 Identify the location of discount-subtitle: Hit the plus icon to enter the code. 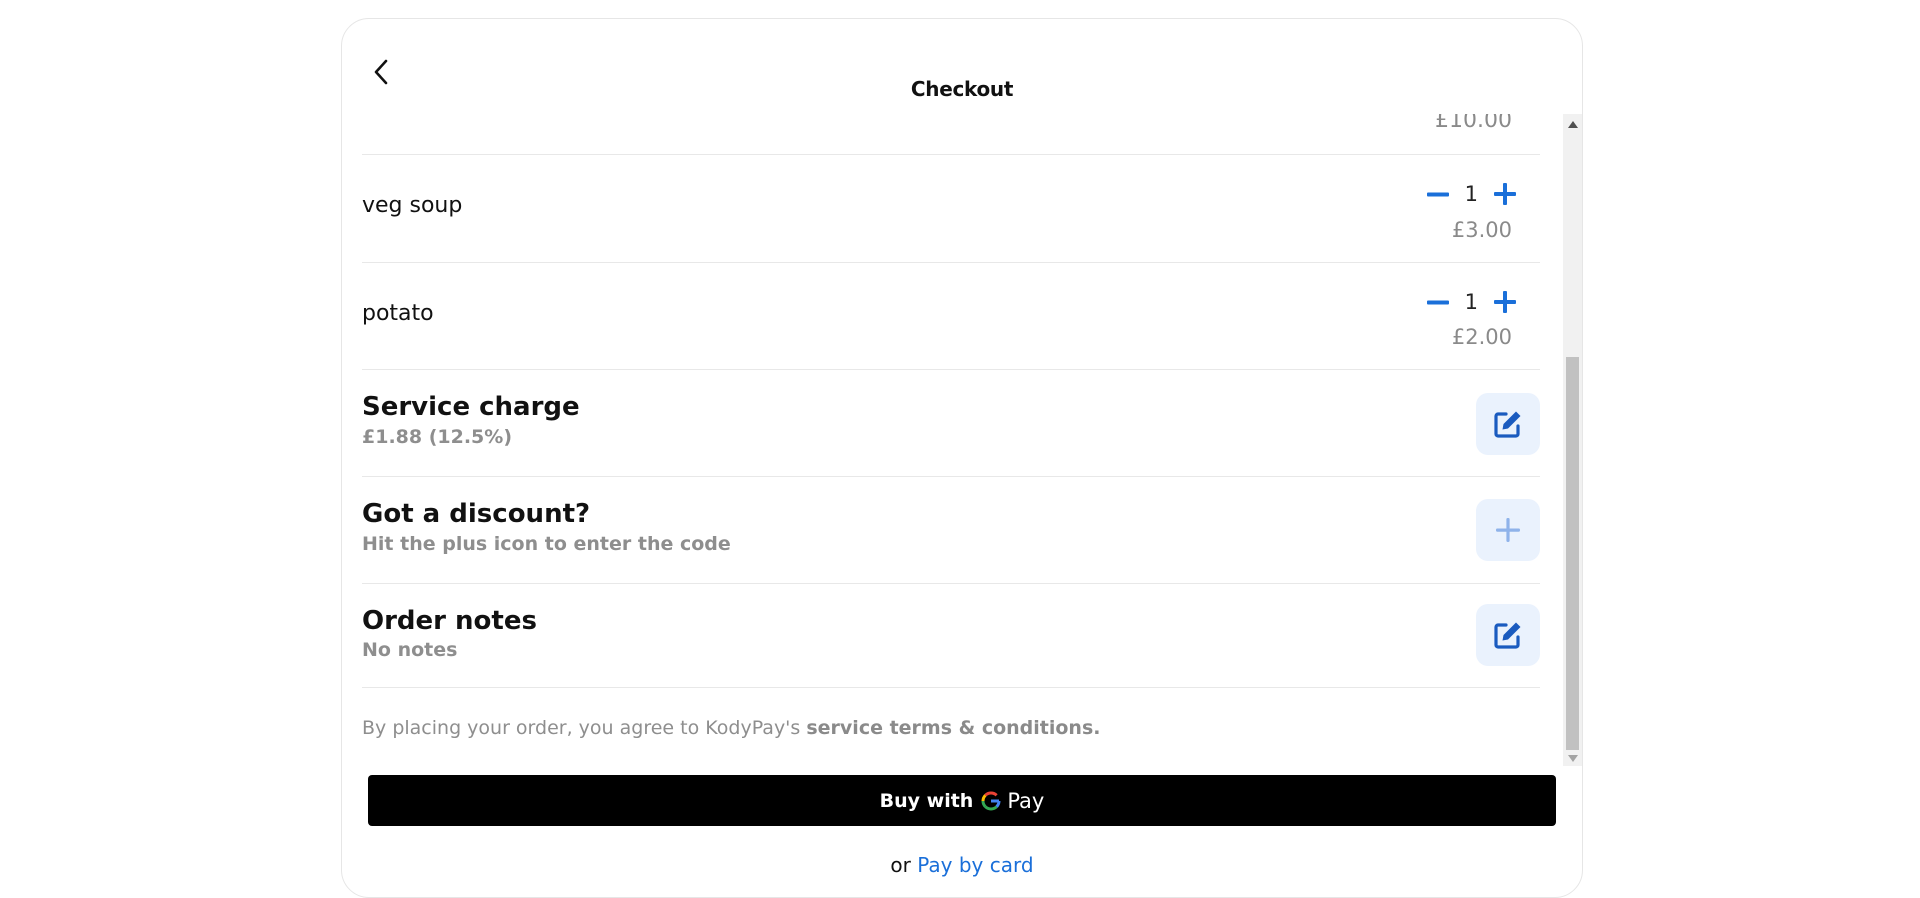
(546, 544).